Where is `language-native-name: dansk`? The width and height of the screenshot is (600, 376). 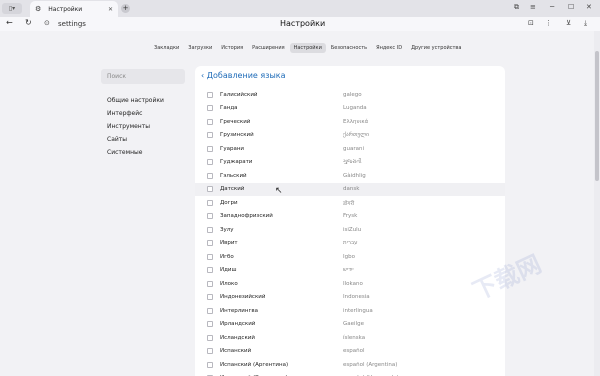 language-native-name: dansk is located at coordinates (351, 189).